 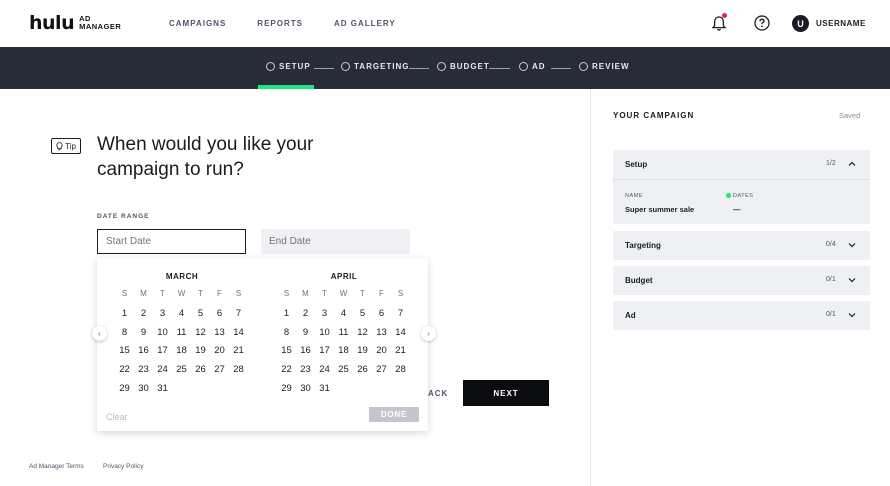 I want to click on step-targeting: TARGETING, so click(x=375, y=66).